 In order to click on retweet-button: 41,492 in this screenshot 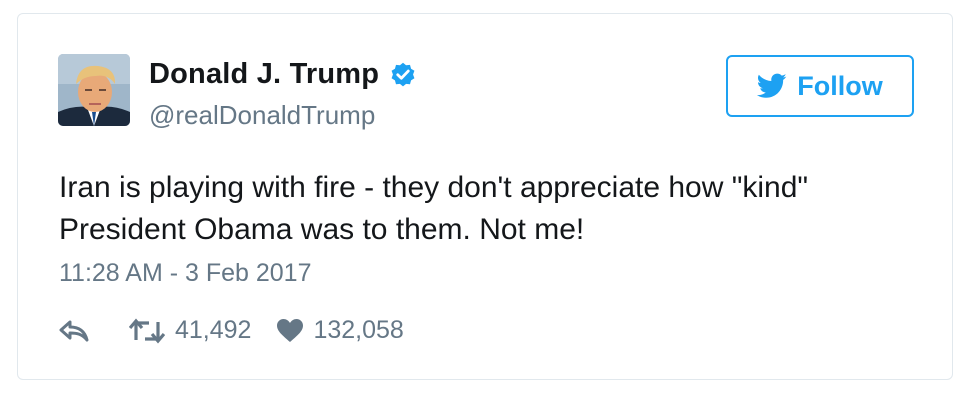, I will do `click(190, 330)`.